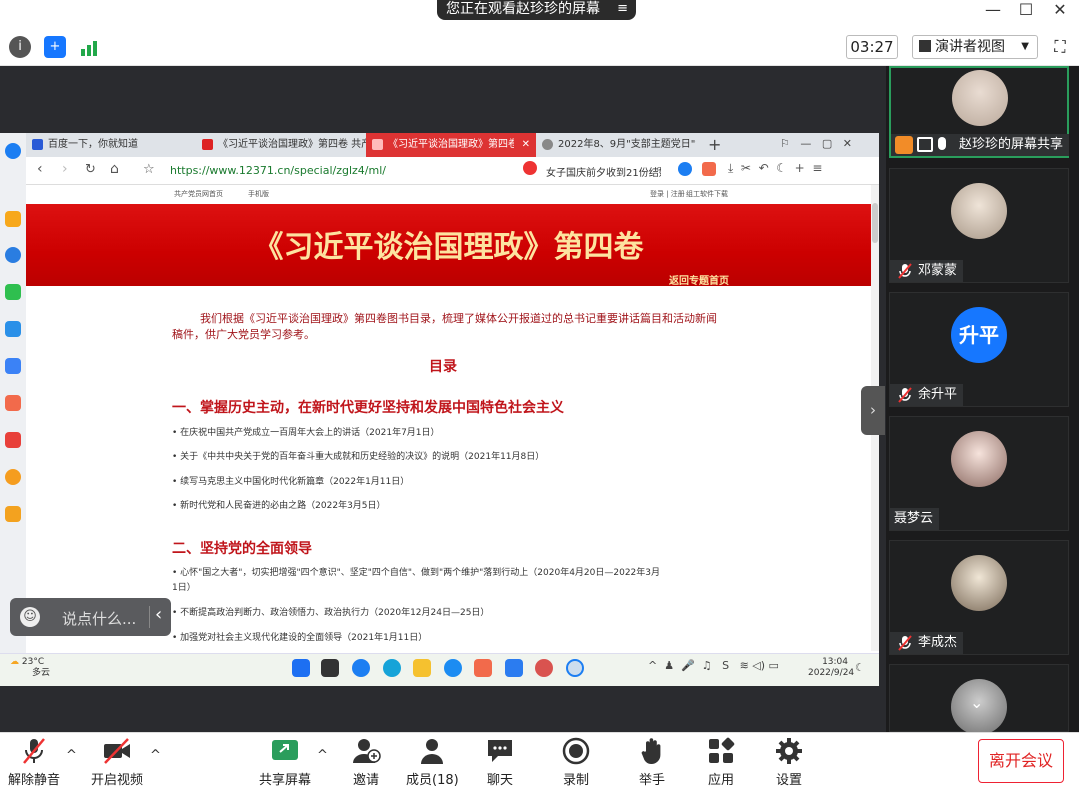 The image size is (1079, 788). Describe the element at coordinates (299, 638) in the screenshot. I see `toc-link: • 加强党对社会主义现代化建设的全面领导（2021年1月11日）` at that location.